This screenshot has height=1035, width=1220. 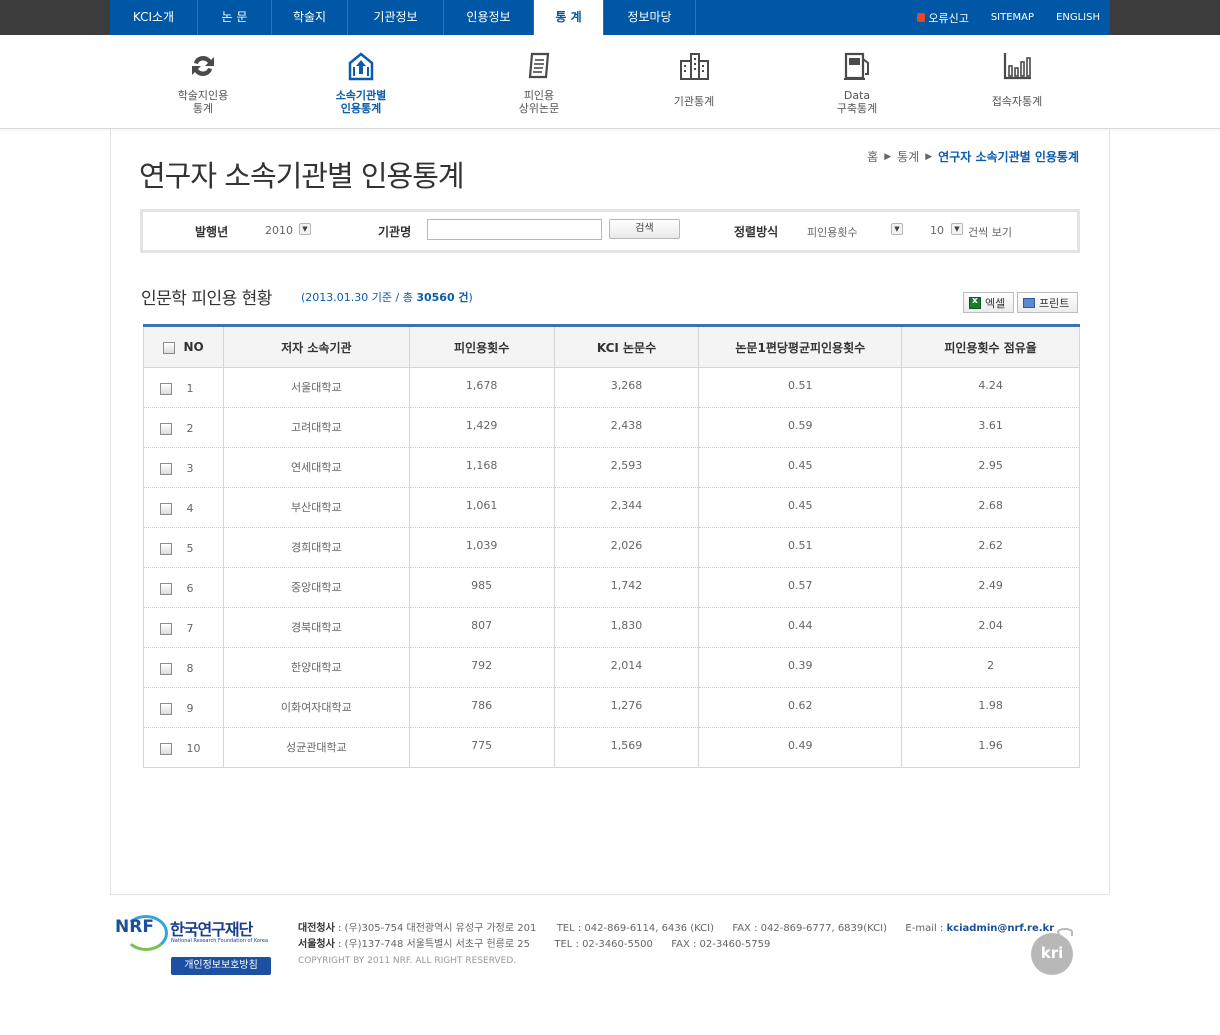 I want to click on cell-share: 2.68, so click(x=990, y=507).